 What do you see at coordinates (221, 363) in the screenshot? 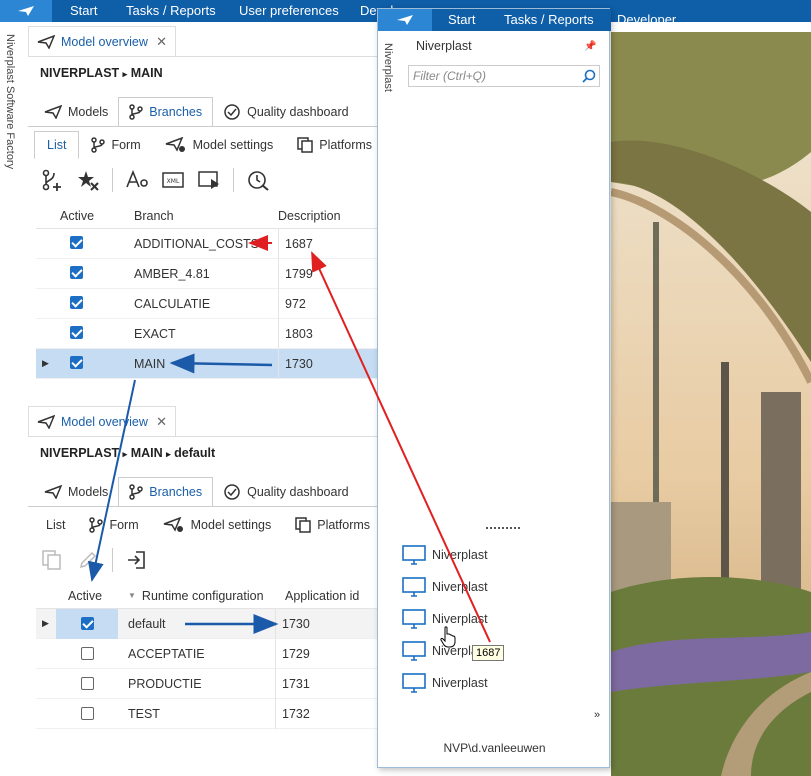
I see `blue-arrow-main` at bounding box center [221, 363].